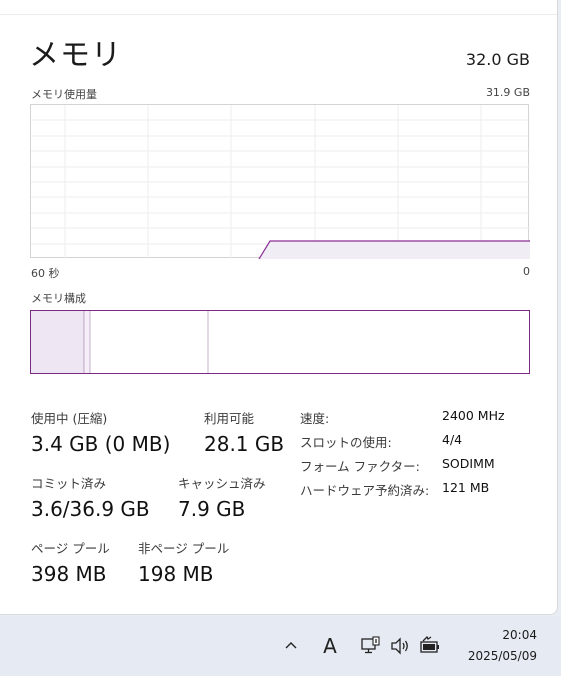 This screenshot has width=561, height=676. I want to click on nonpaged-pool-label: 非ページ プール, so click(184, 548).